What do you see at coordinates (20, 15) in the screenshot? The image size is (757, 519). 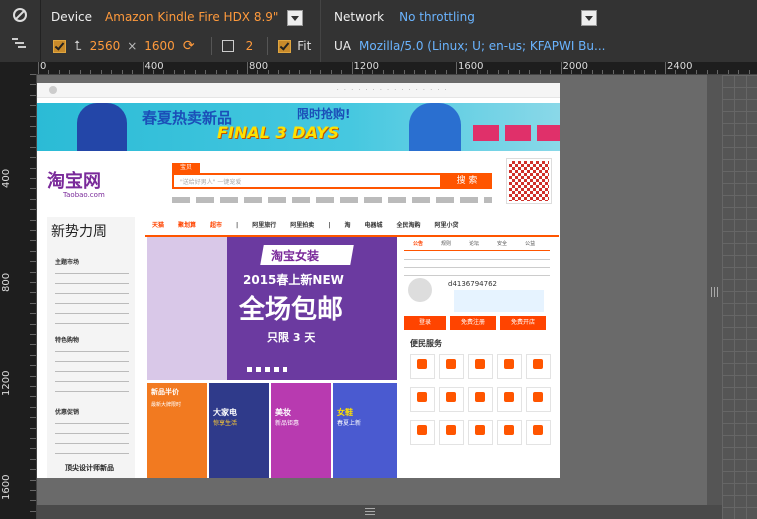 I see `disable-emulation-icon` at bounding box center [20, 15].